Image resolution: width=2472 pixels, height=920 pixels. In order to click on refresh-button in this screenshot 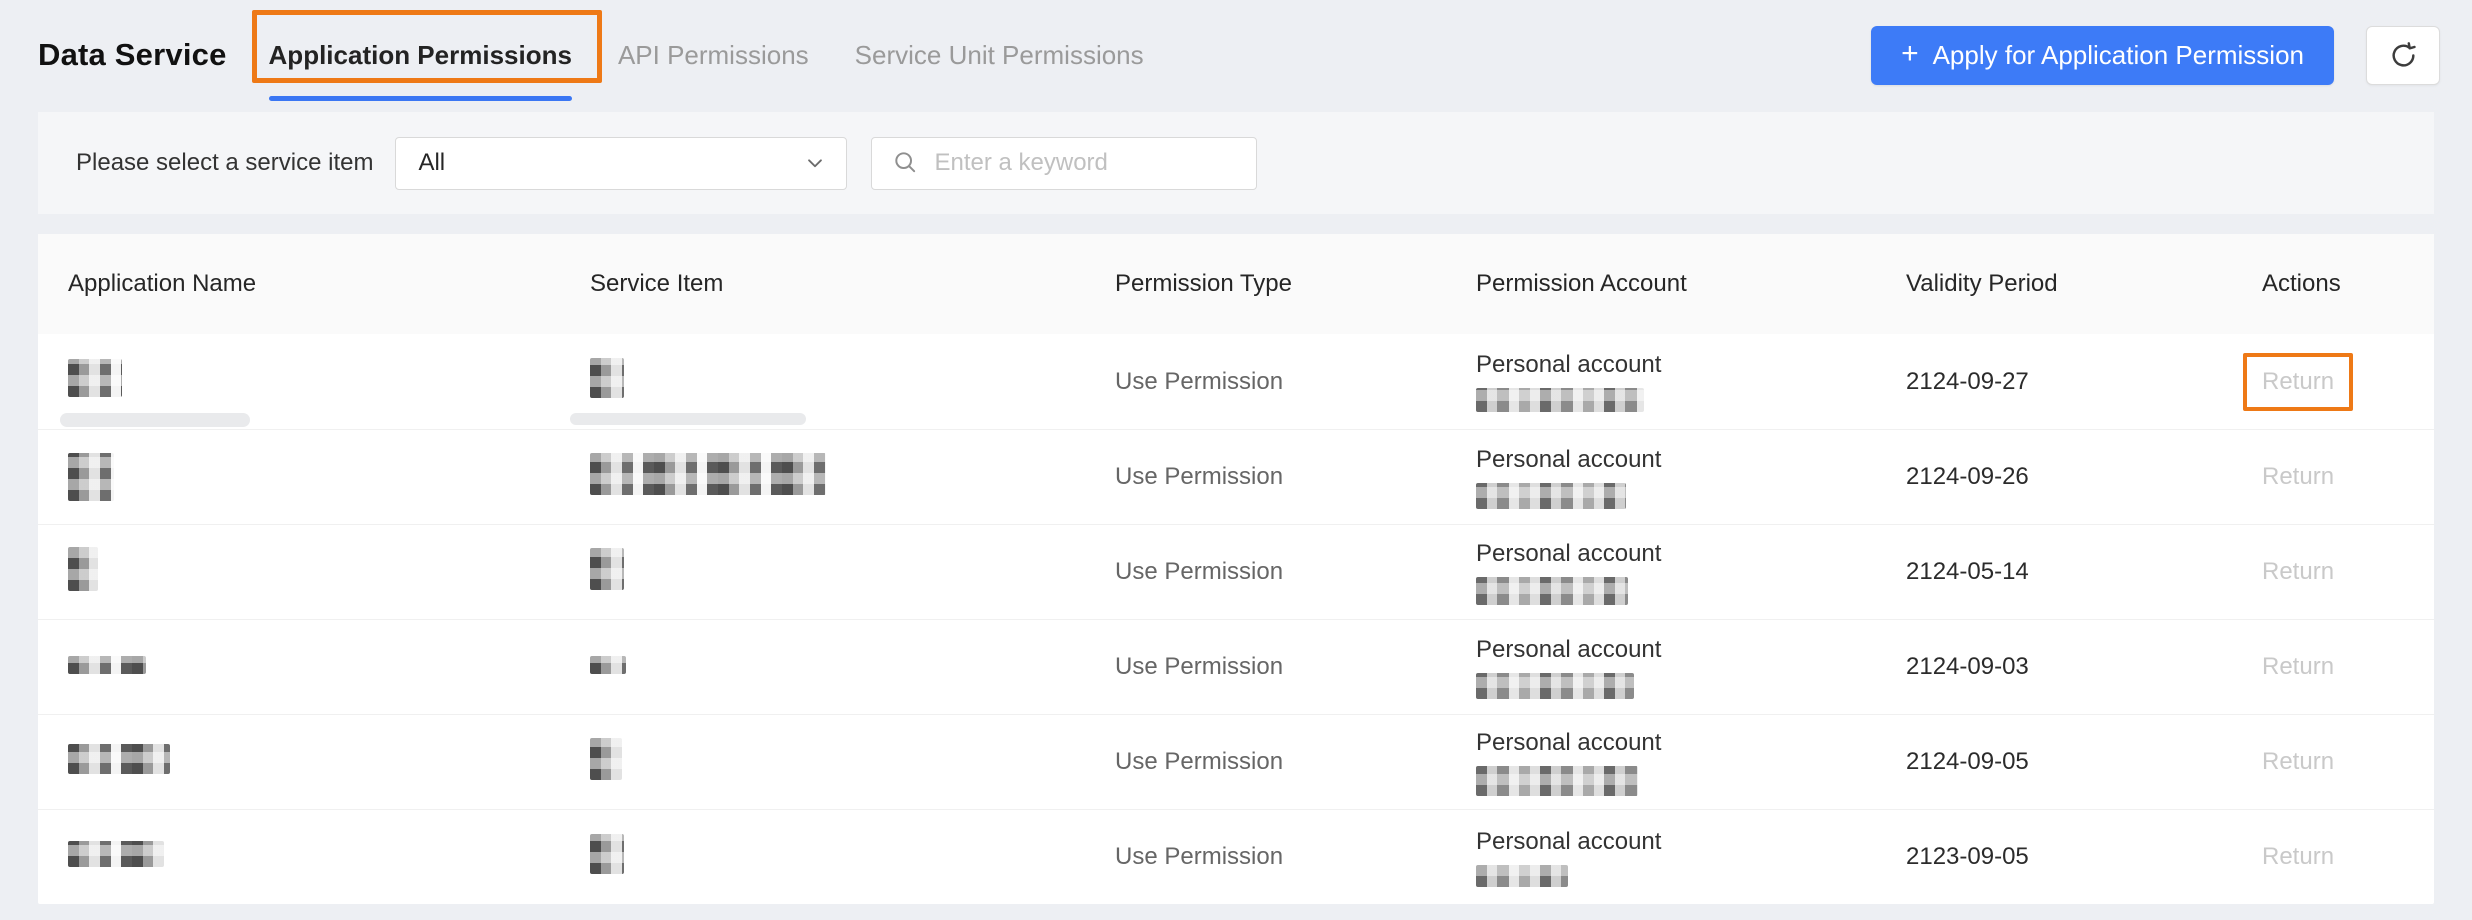, I will do `click(2403, 55)`.